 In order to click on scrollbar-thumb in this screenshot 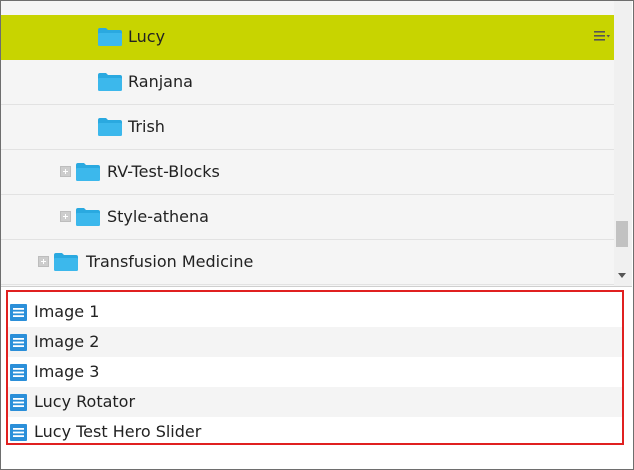, I will do `click(622, 234)`.